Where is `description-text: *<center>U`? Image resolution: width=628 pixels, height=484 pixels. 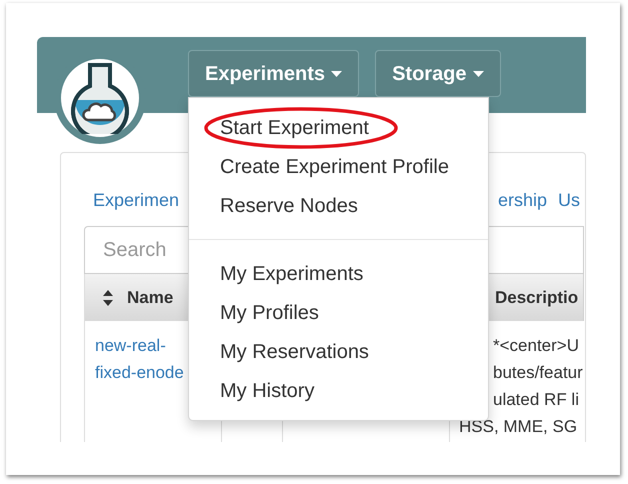 description-text: *<center>U is located at coordinates (536, 346).